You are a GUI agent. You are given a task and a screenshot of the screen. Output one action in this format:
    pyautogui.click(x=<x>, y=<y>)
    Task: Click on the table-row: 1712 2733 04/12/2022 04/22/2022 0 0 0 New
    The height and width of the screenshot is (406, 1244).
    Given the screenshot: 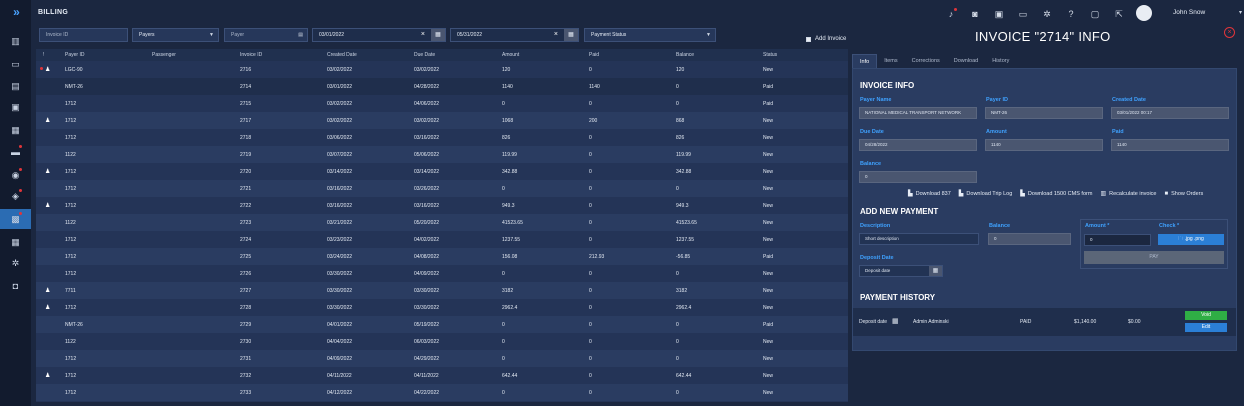 What is the action you would take?
    pyautogui.click(x=442, y=392)
    